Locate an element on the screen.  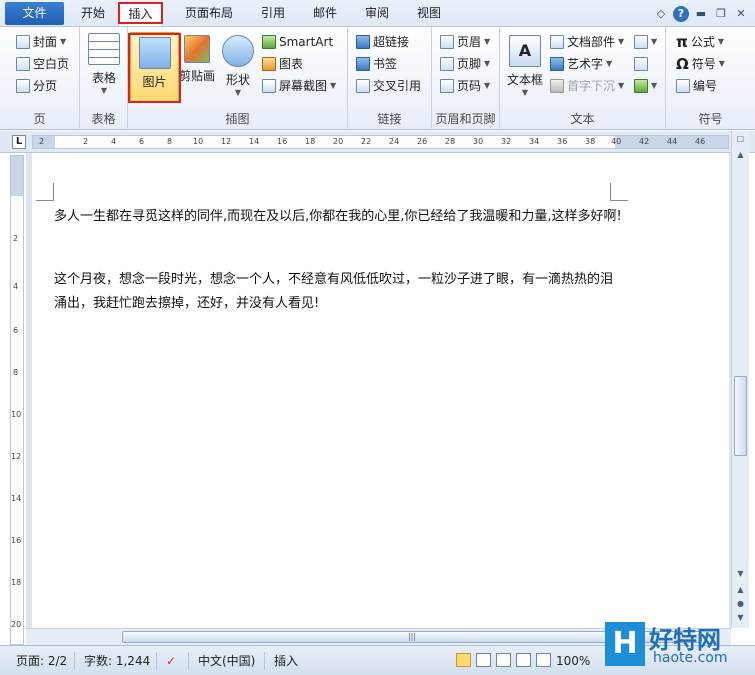
window-controls: ◇ ? ▬ ❐ ✕ is located at coordinates (701, 14).